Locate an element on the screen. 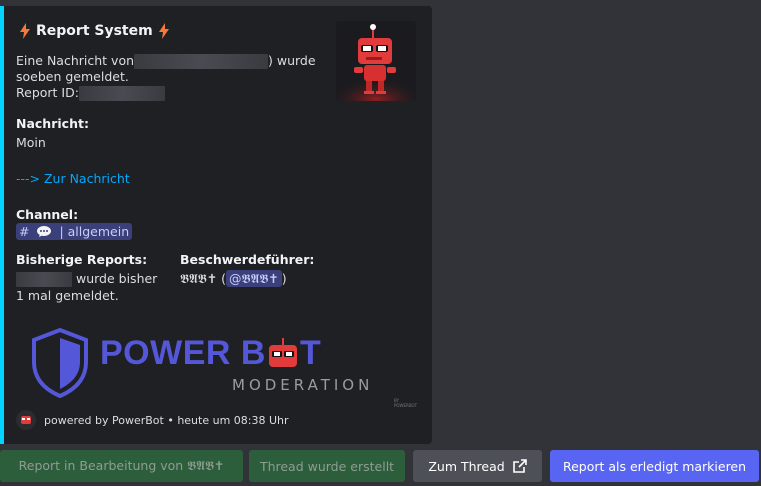 This screenshot has height=486, width=761. desc-text: soeben gemeldet. is located at coordinates (72, 76).